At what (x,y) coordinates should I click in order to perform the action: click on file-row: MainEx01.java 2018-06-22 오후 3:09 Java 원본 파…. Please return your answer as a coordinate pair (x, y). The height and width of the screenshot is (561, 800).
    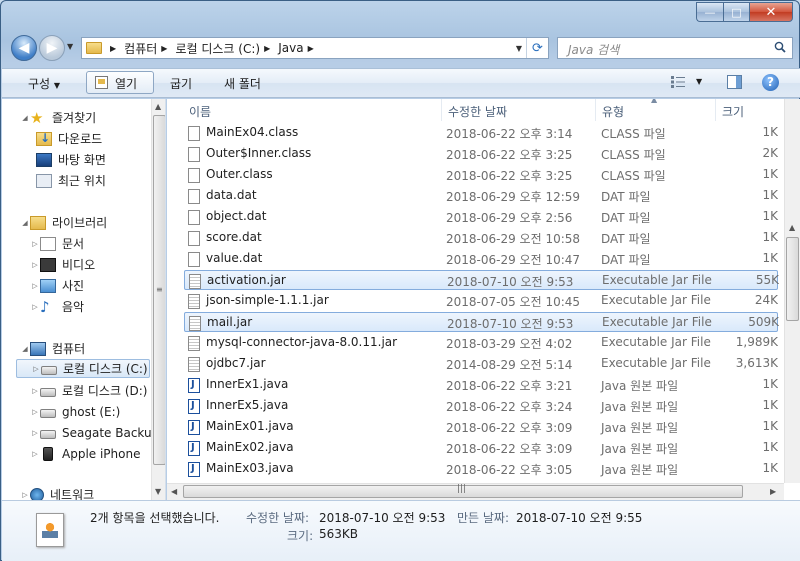
    Looking at the image, I should click on (481, 427).